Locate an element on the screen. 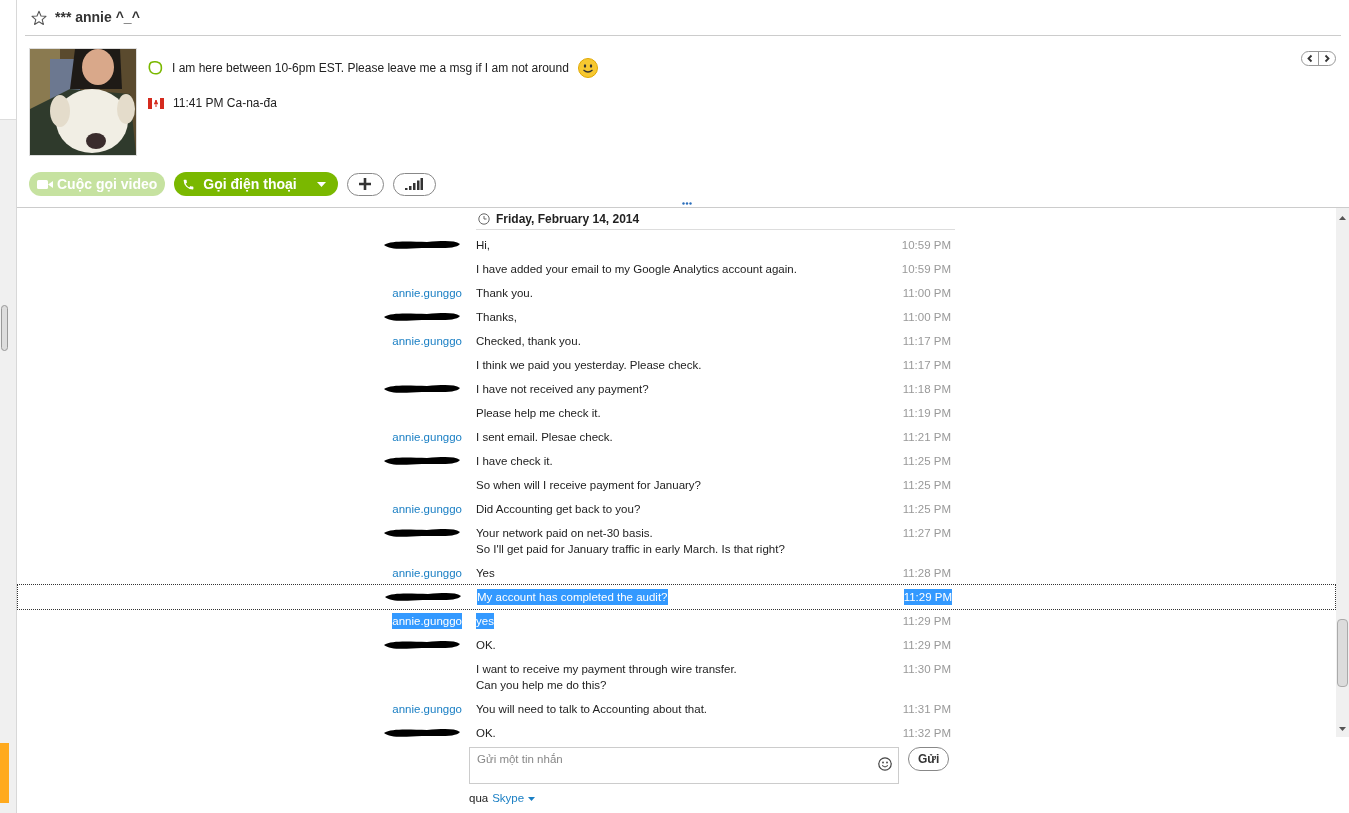 The width and height of the screenshot is (1349, 813). plus-icon is located at coordinates (365, 184).